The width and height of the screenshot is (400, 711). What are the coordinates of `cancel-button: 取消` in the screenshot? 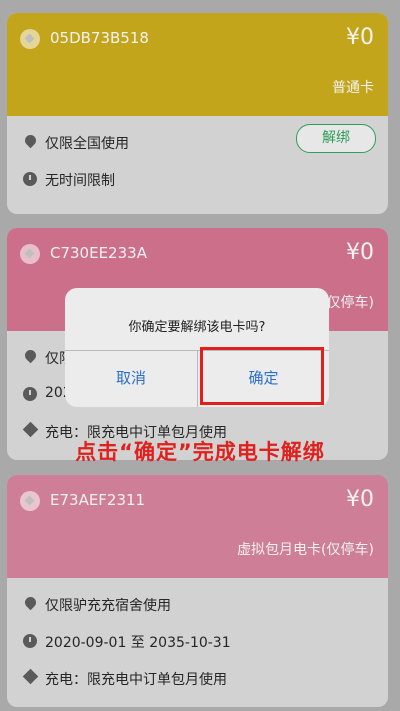 It's located at (131, 378).